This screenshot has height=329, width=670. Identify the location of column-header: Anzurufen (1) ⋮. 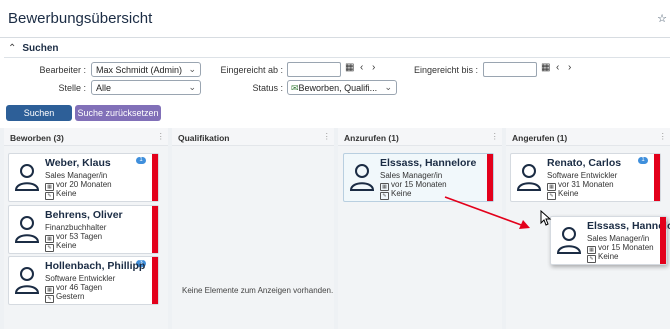
(420, 137).